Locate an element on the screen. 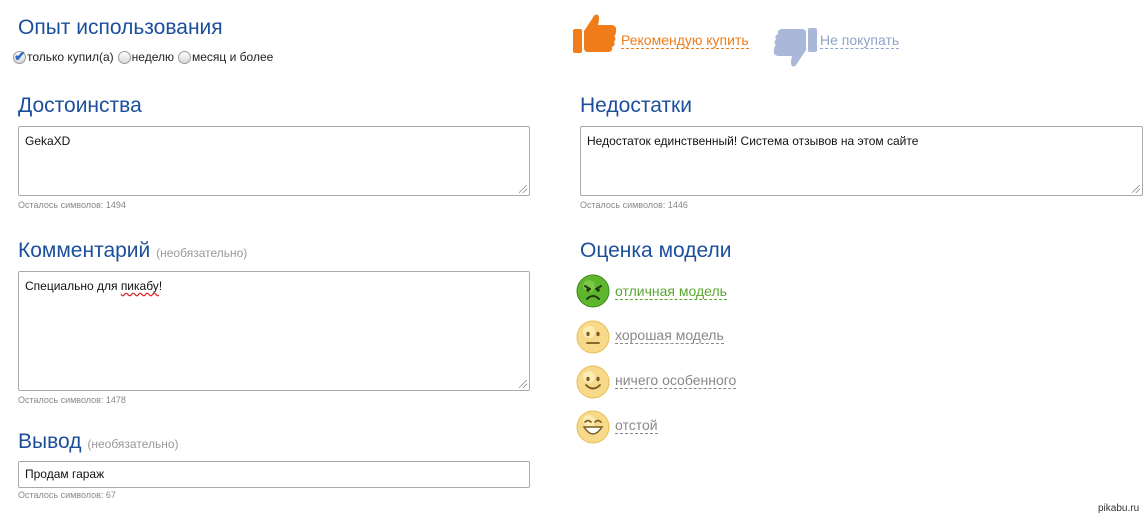  conclusion-optional-note: (необязательно) is located at coordinates (133, 444).